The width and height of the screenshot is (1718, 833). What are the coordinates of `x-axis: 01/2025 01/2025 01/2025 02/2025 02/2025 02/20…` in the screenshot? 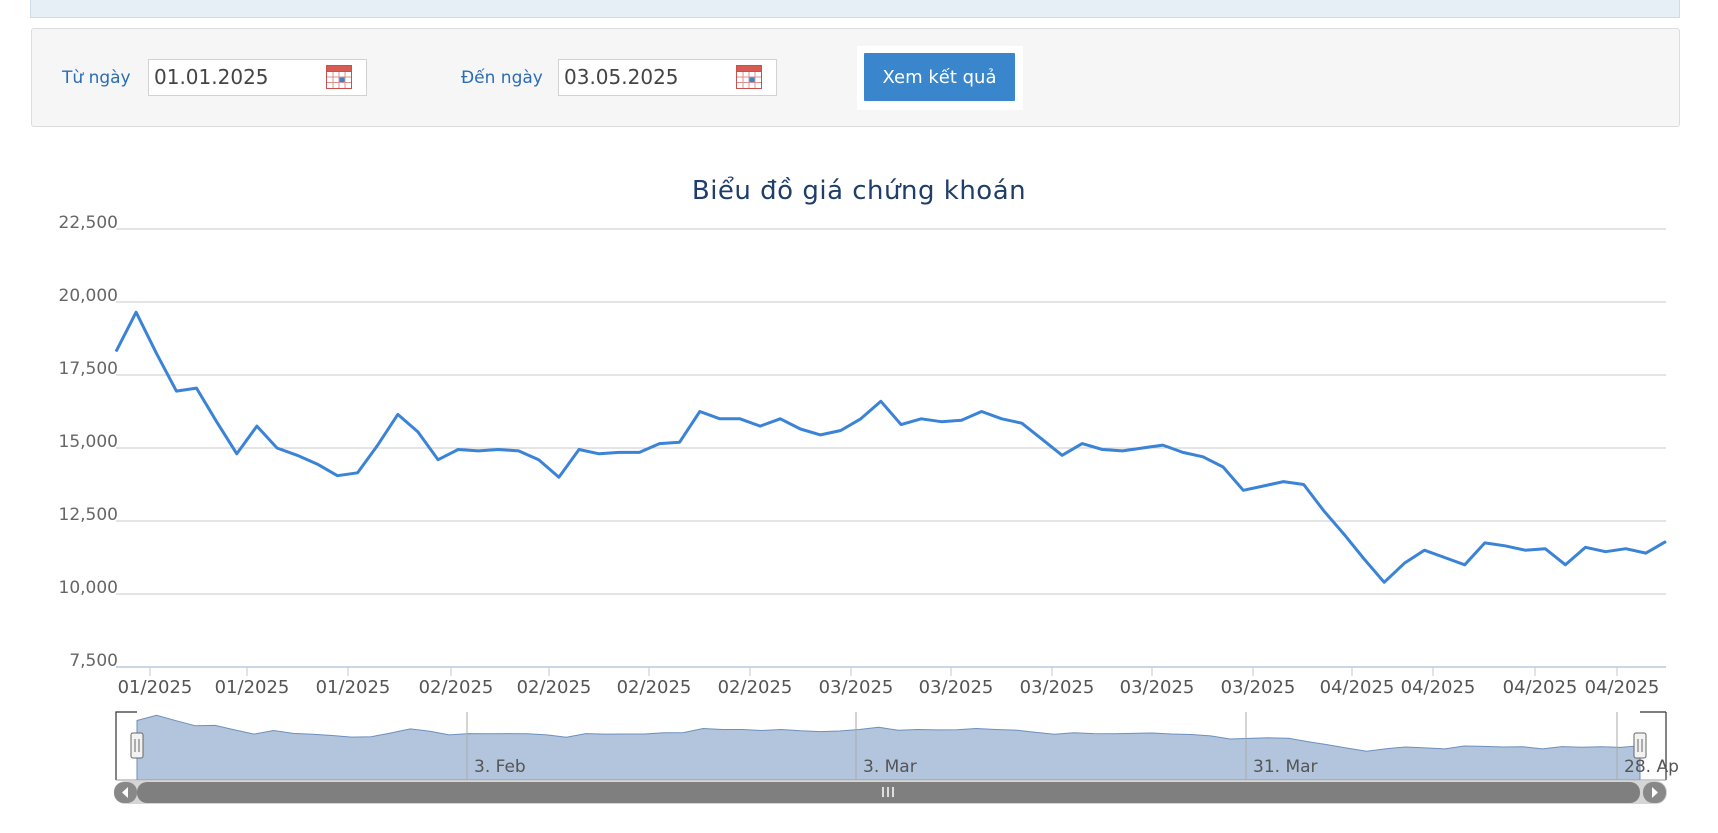 It's located at (889, 682).